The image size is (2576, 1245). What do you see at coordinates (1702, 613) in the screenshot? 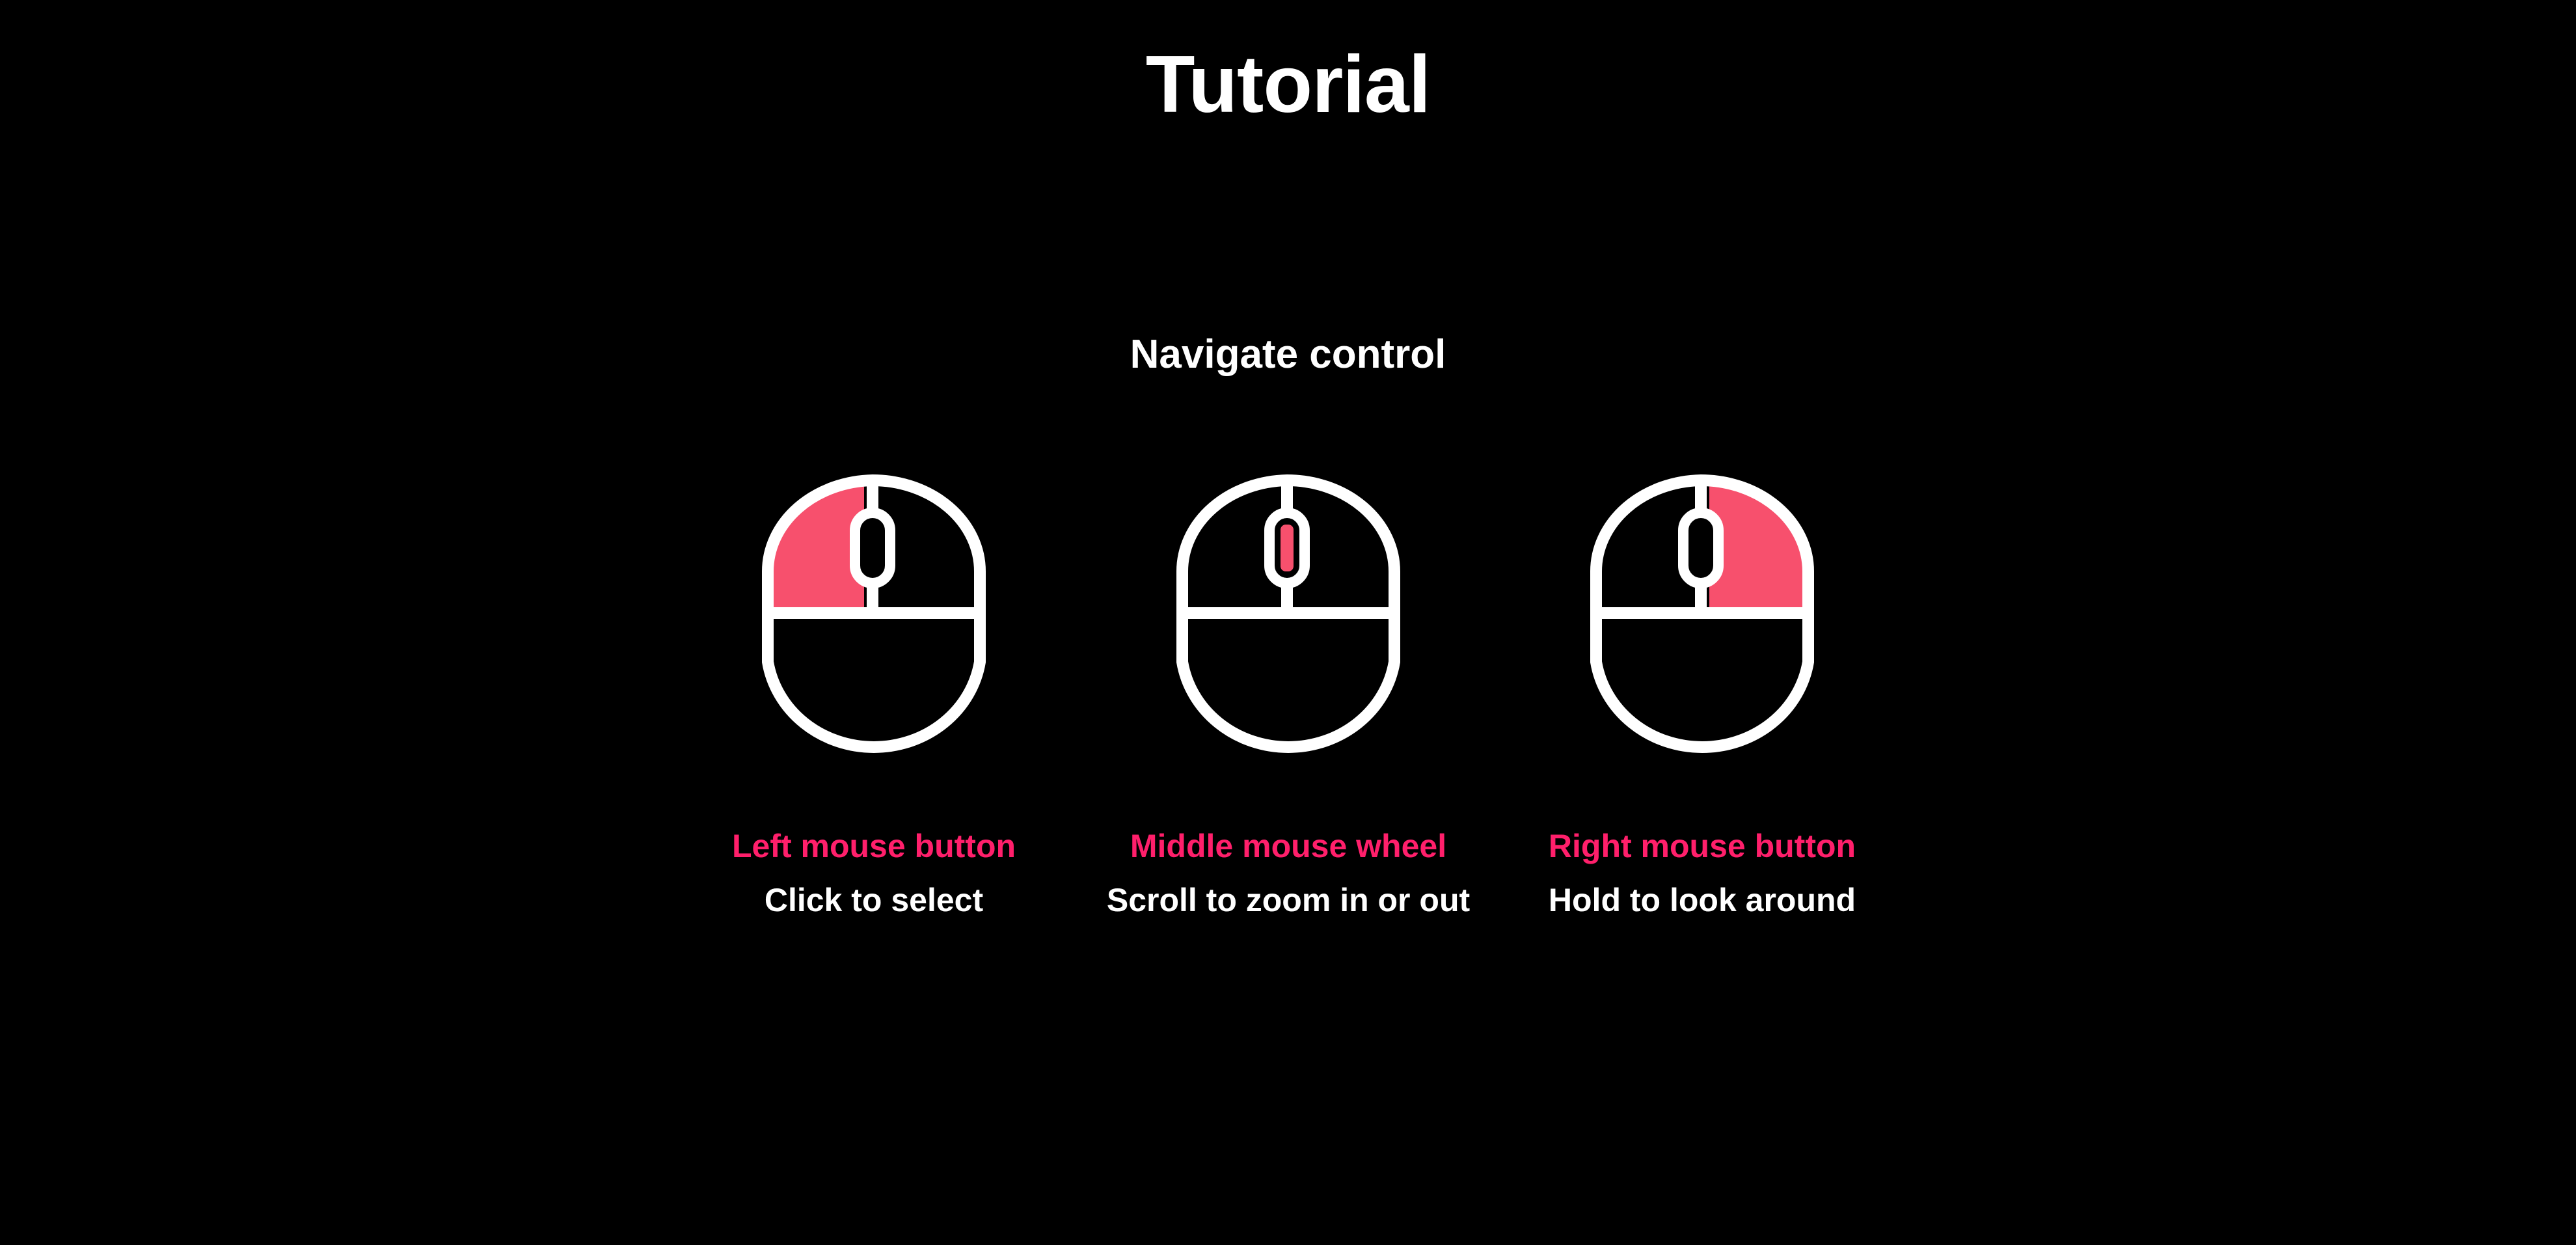
I see `mouse-right-button-icon` at bounding box center [1702, 613].